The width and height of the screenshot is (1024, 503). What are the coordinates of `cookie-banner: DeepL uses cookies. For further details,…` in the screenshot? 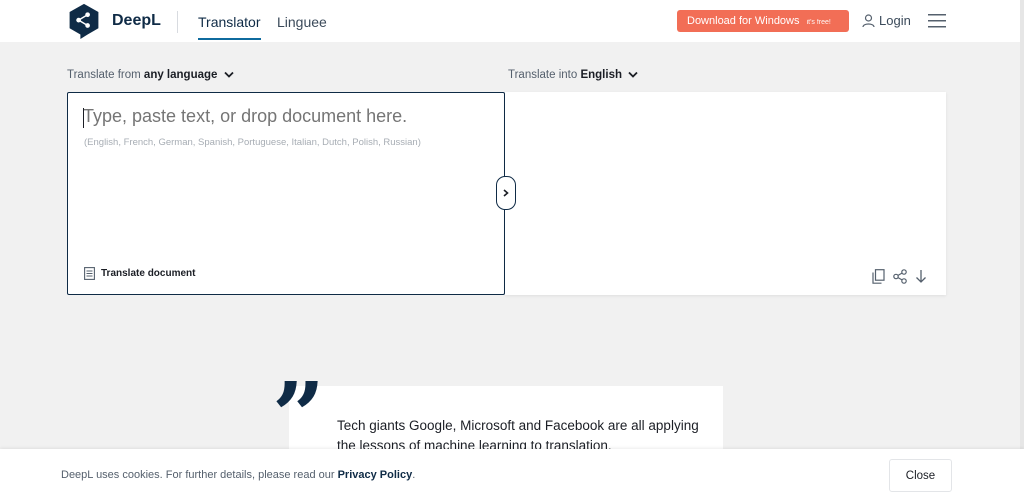 It's located at (512, 476).